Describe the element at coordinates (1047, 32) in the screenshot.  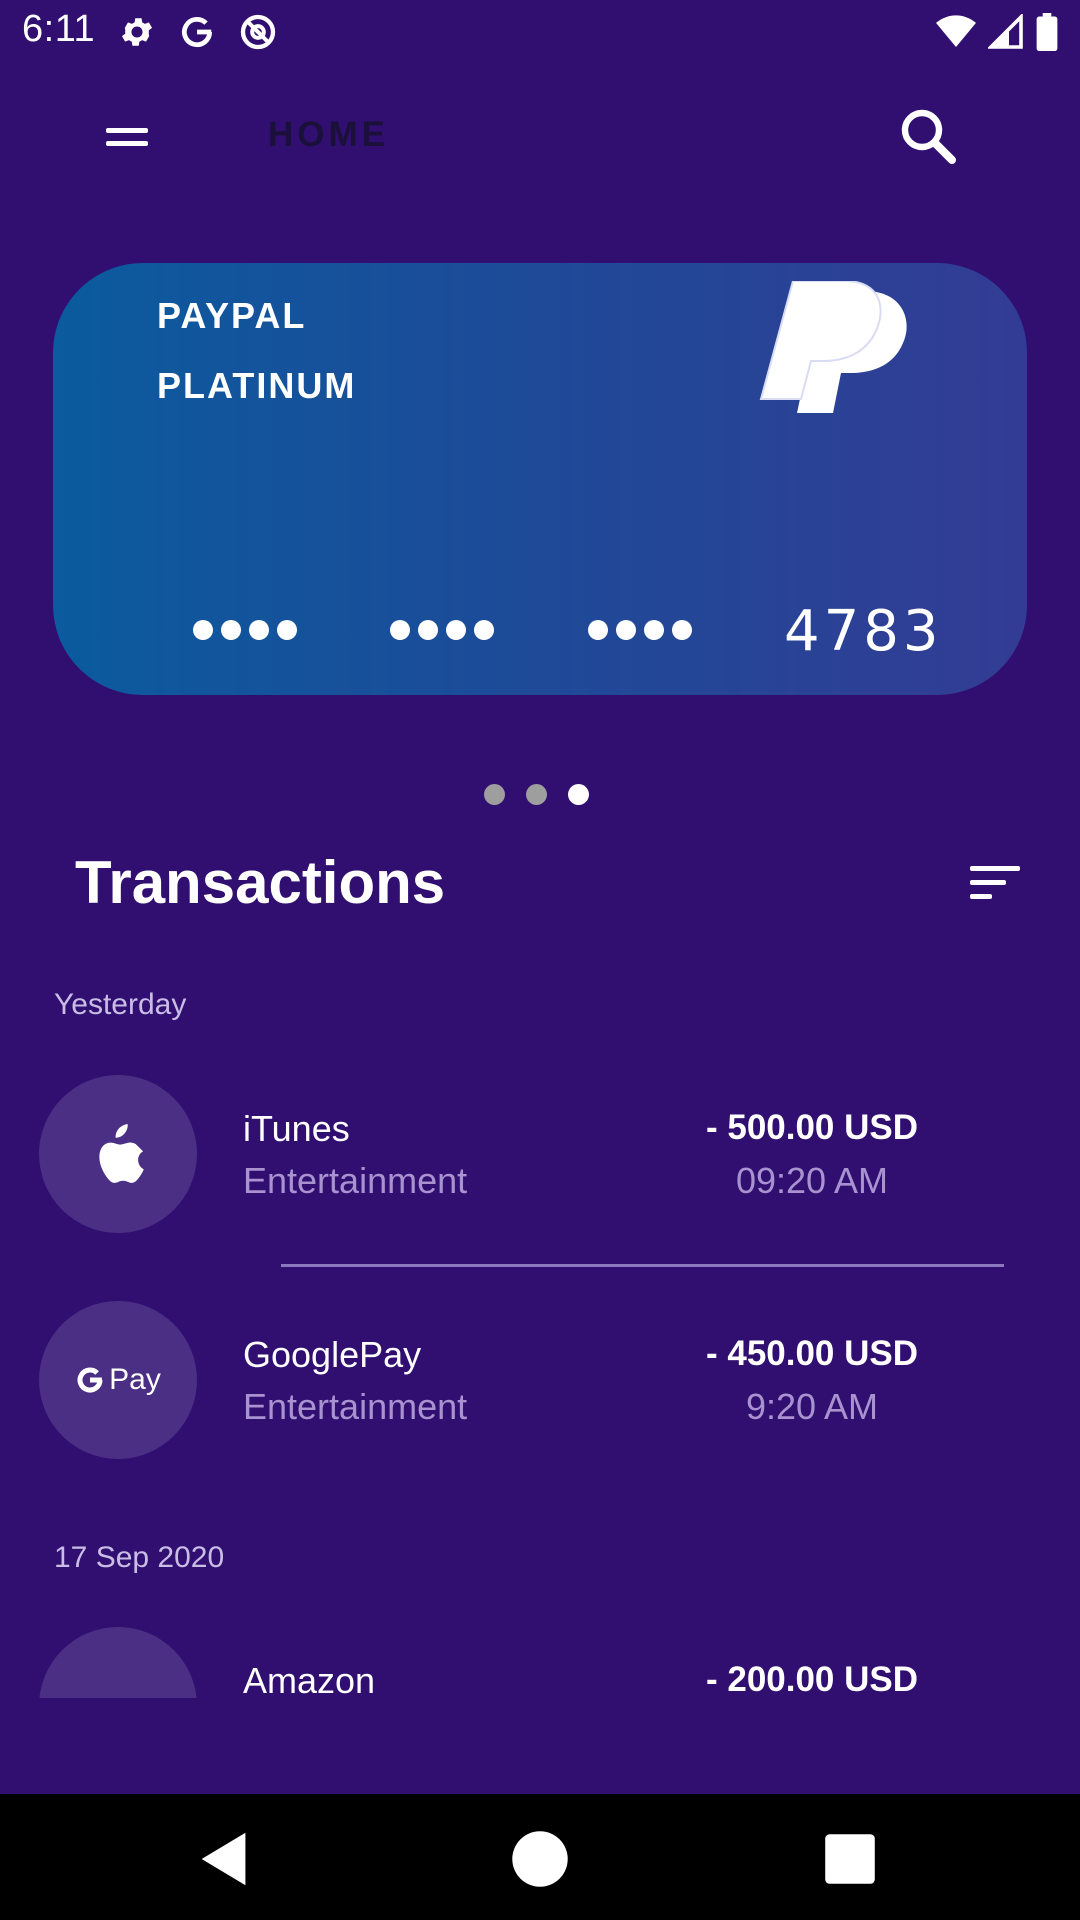
I see `battery-icon` at that location.